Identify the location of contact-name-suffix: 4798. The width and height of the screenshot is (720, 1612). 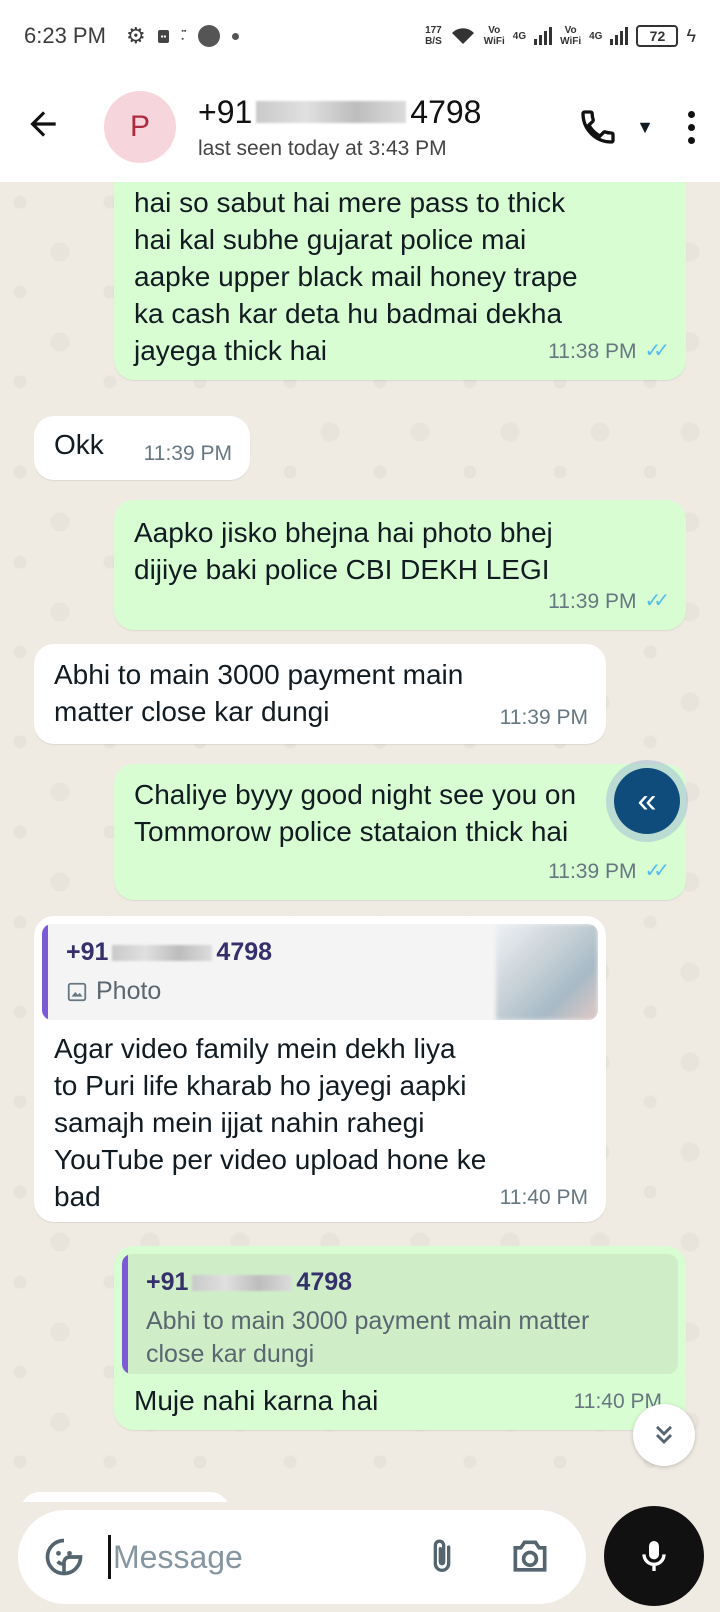
(446, 111).